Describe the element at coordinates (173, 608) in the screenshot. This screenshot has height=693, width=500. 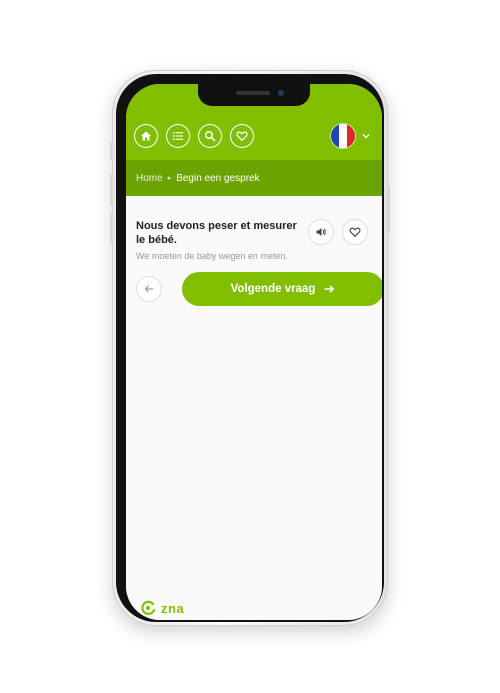
I see `zna-logo-text: zna` at that location.